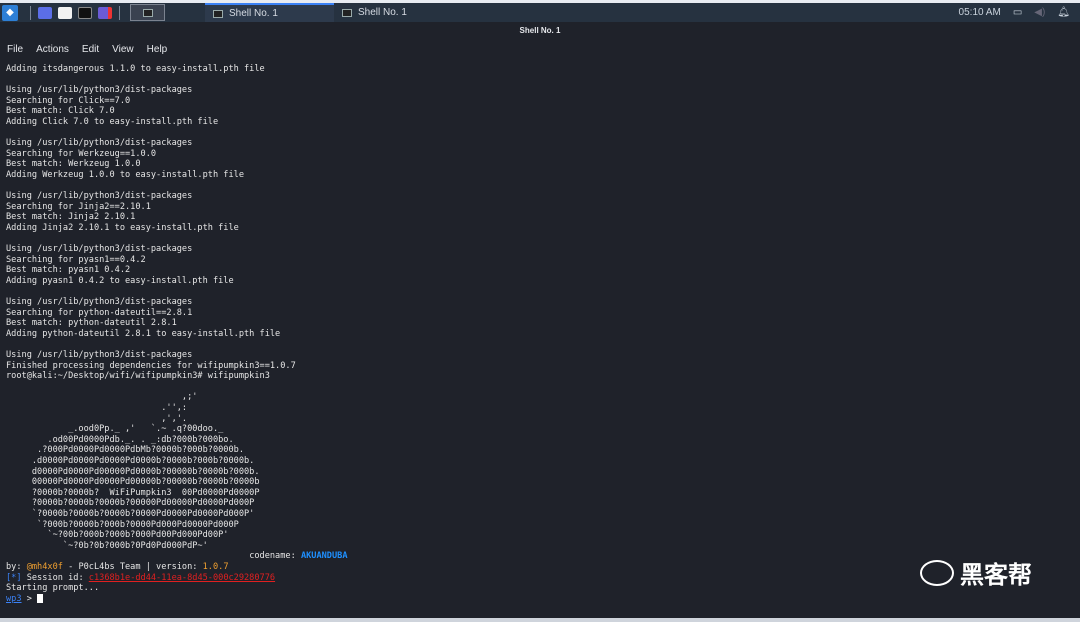 The width and height of the screenshot is (1080, 622). Describe the element at coordinates (540, 31) in the screenshot. I see `window-title: Shell No. 1` at that location.